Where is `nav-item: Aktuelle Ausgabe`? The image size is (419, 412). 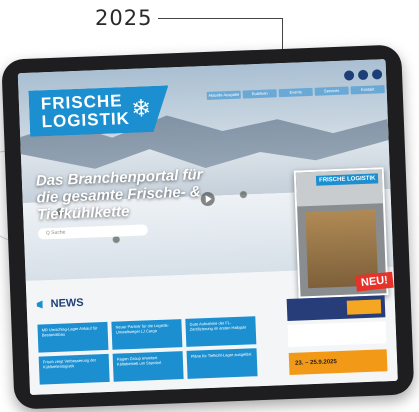 nav-item: Aktuelle Ausgabe is located at coordinates (223, 95).